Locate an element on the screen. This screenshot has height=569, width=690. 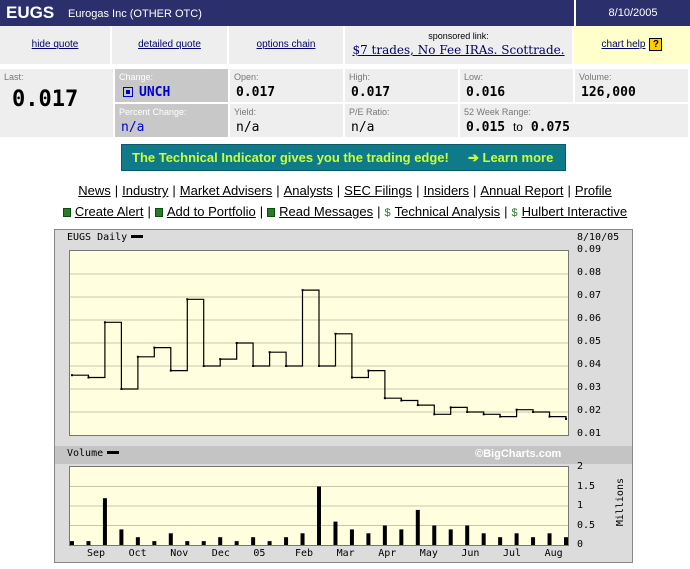
volume-value: 126,000 is located at coordinates (608, 92).